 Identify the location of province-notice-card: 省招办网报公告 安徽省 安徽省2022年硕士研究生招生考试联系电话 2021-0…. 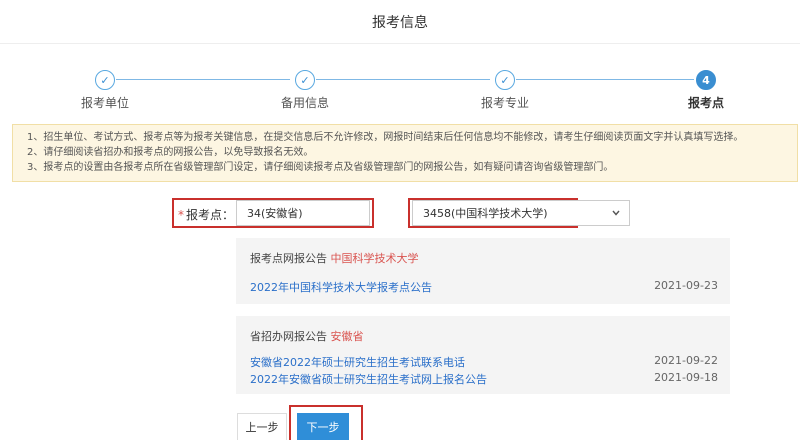
(483, 355).